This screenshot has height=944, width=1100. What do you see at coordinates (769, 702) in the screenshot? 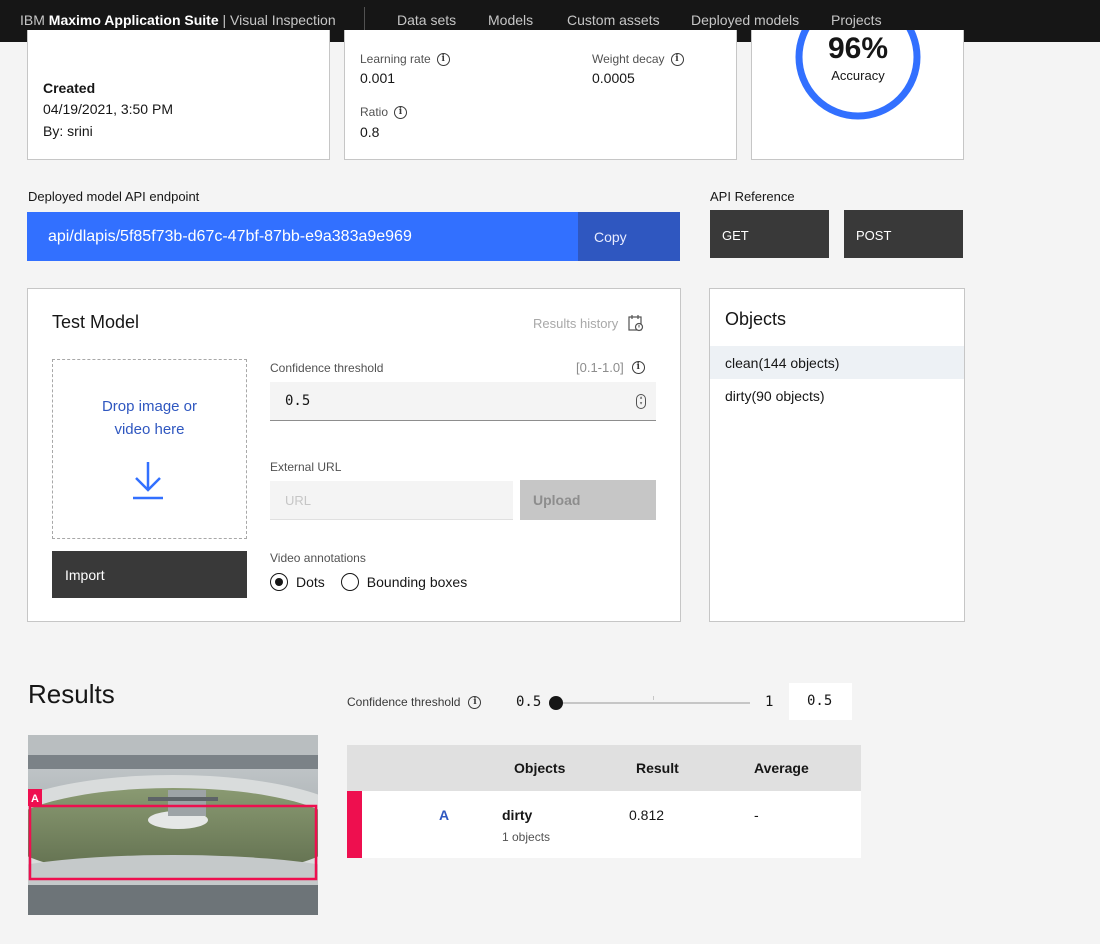
I see `slider-max-value: 1` at bounding box center [769, 702].